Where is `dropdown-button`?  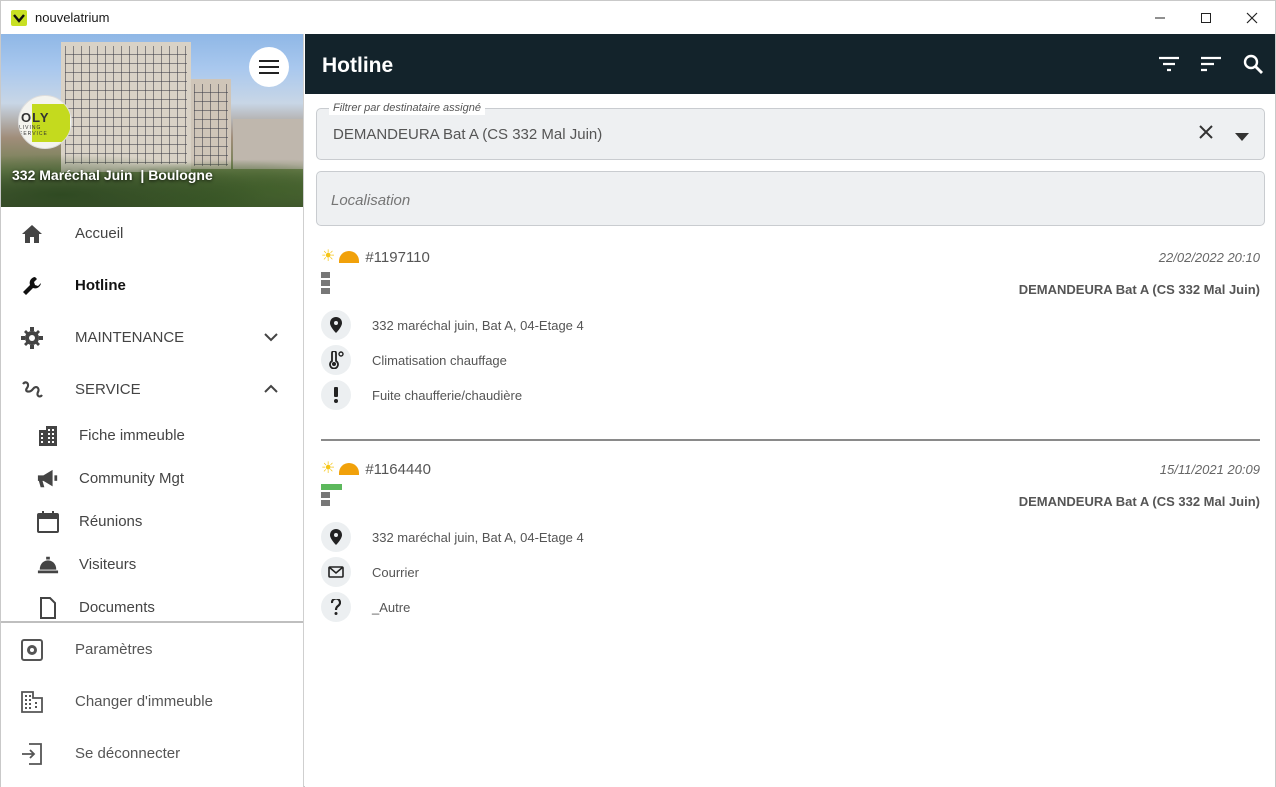
dropdown-button is located at coordinates (1242, 137).